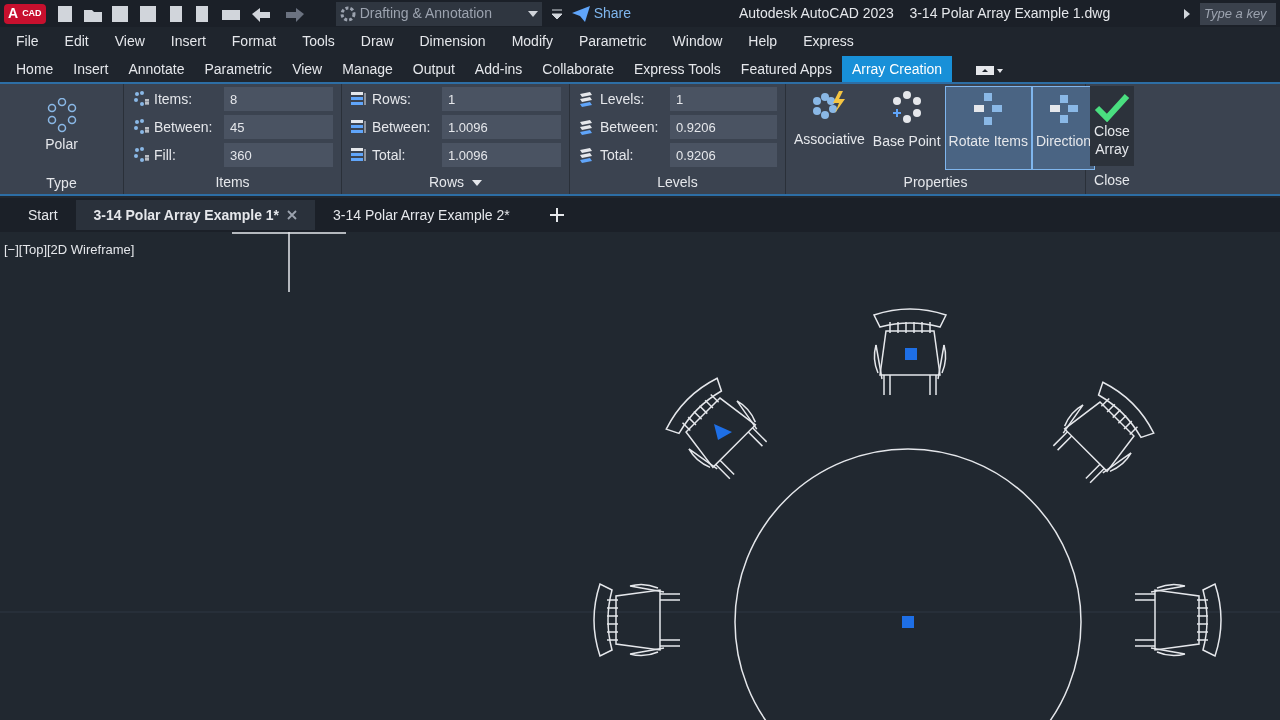  Describe the element at coordinates (254, 41) in the screenshot. I see `menu-item: Format` at that location.